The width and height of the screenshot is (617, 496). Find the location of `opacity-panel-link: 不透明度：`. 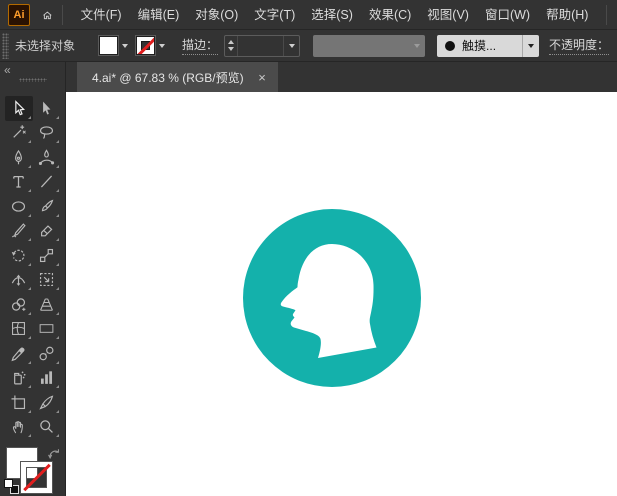

opacity-panel-link: 不透明度： is located at coordinates (579, 45).